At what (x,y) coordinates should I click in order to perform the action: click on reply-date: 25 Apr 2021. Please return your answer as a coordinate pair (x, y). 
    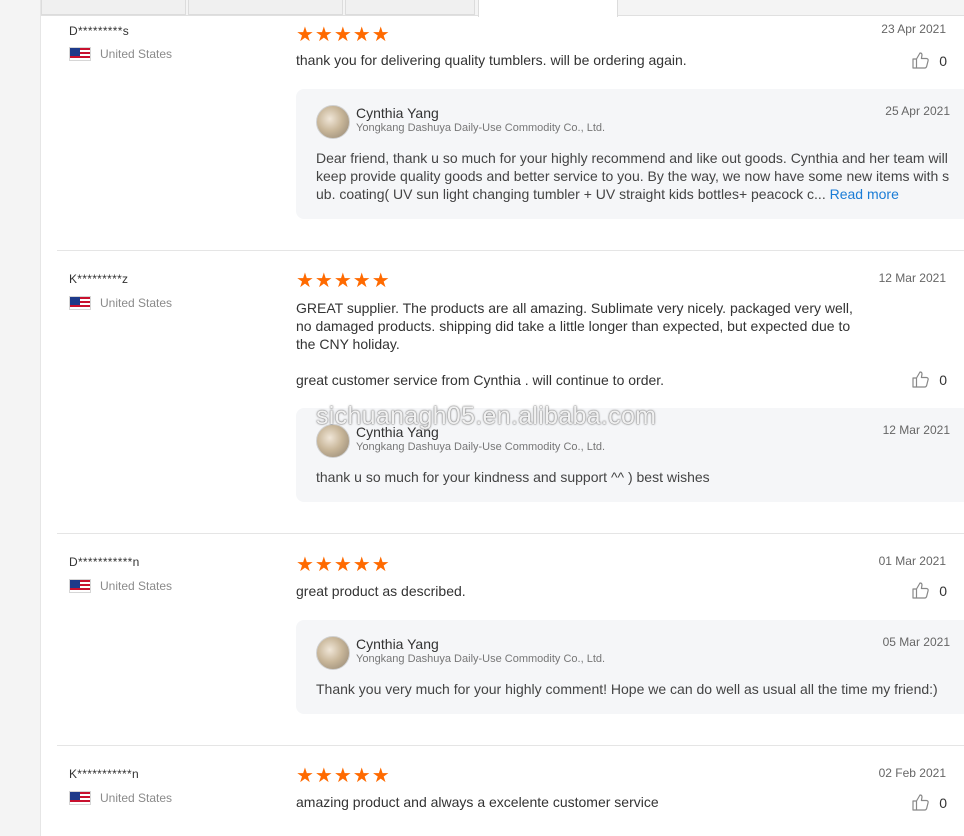
    Looking at the image, I should click on (917, 111).